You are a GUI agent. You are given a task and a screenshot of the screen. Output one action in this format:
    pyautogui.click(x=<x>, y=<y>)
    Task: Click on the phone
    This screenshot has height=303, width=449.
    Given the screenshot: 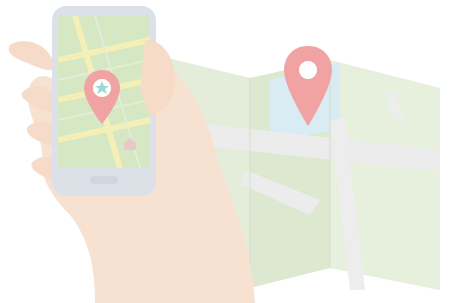 What is the action you would take?
    pyautogui.click(x=104, y=101)
    